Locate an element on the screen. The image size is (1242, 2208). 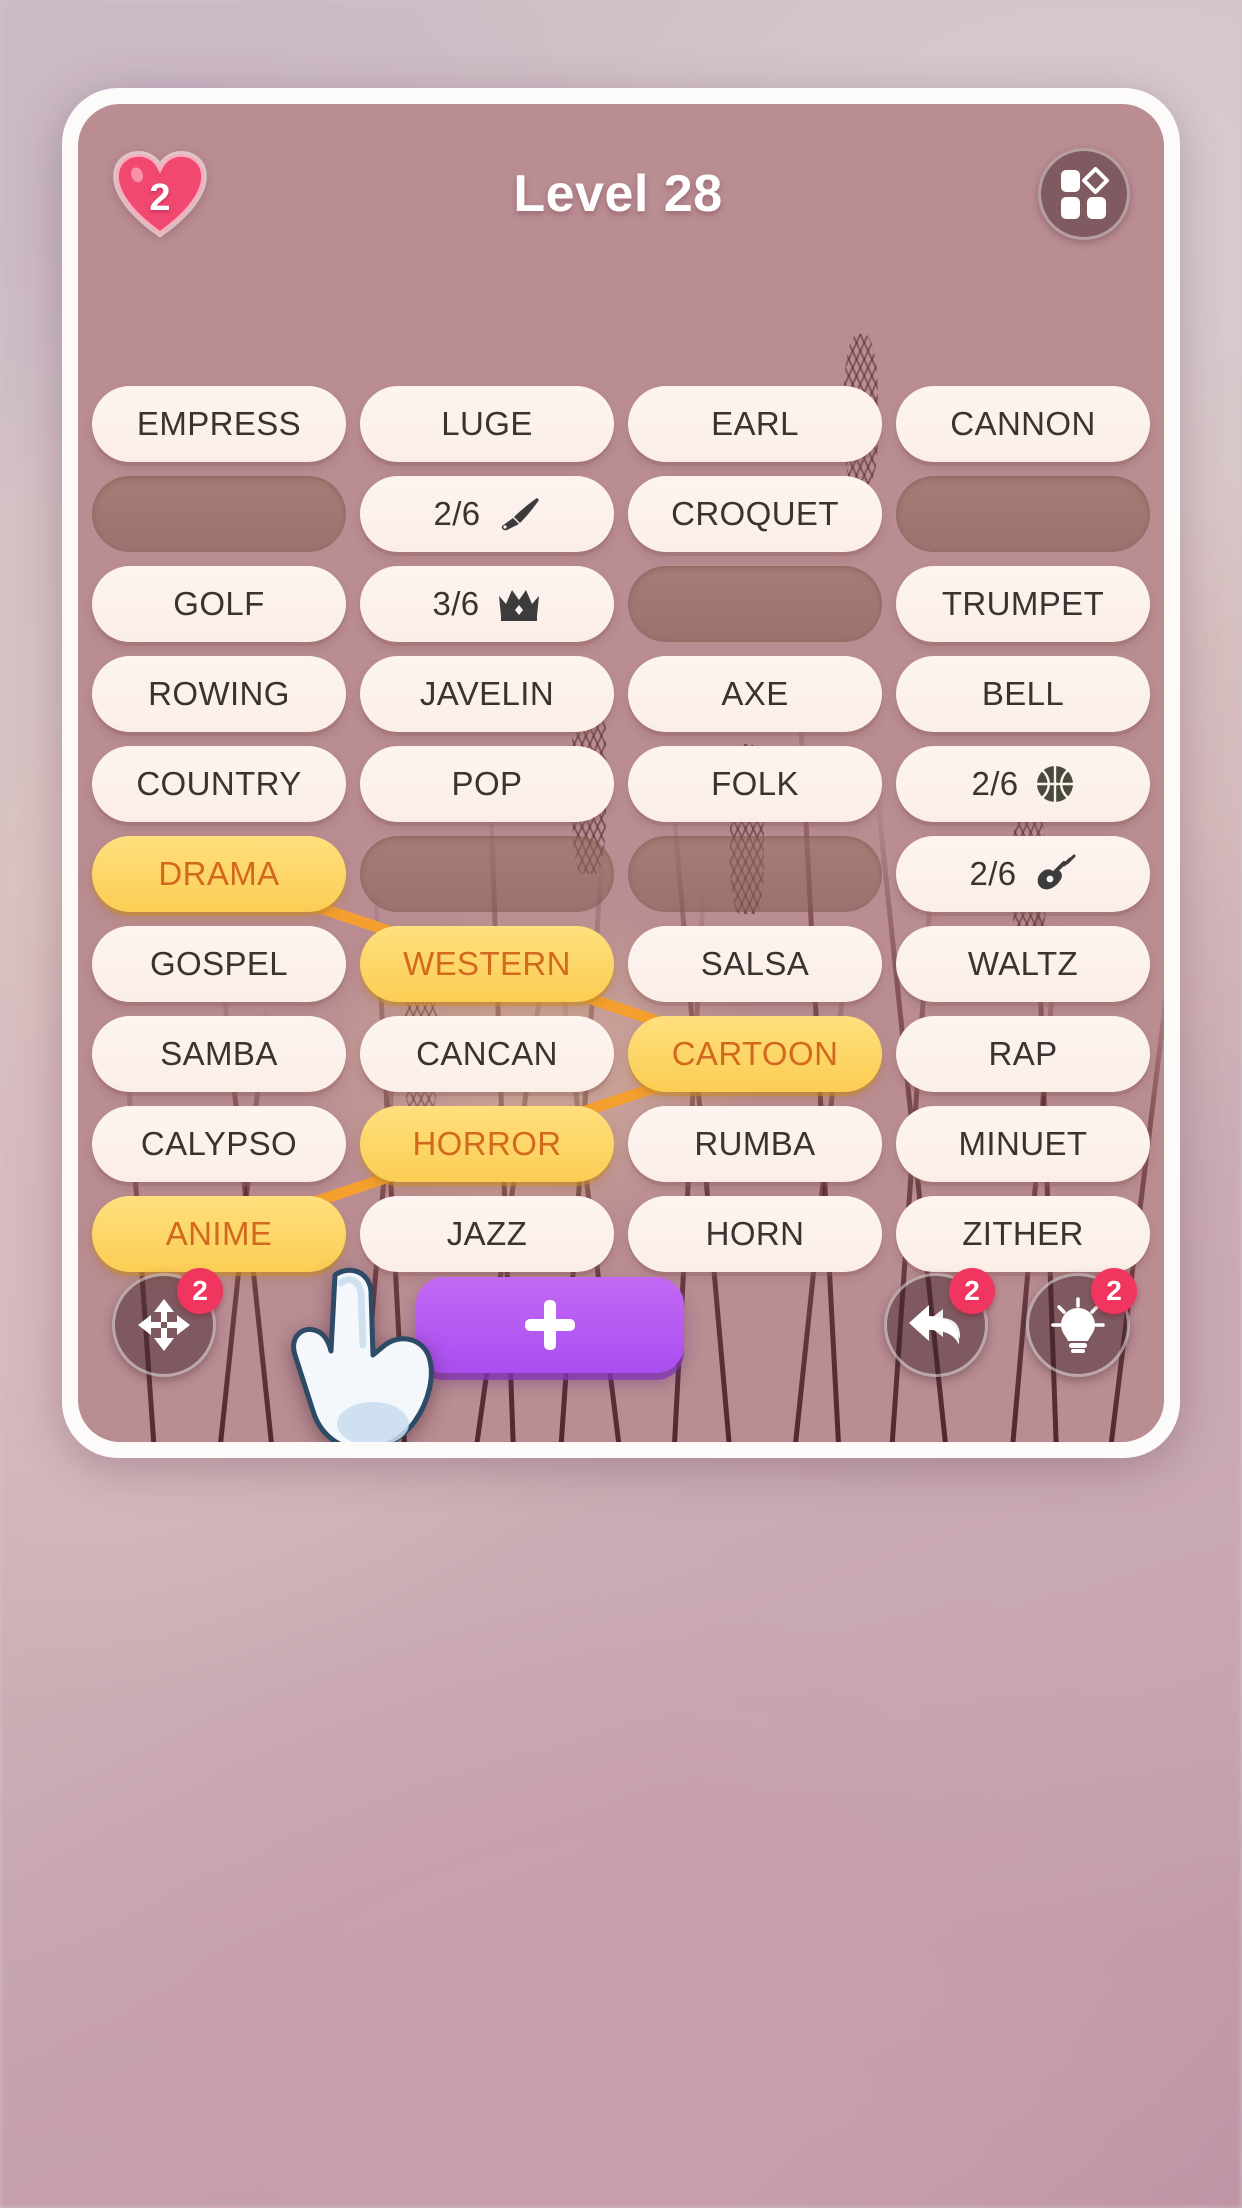
word-tile: SAMBA is located at coordinates (219, 1054).